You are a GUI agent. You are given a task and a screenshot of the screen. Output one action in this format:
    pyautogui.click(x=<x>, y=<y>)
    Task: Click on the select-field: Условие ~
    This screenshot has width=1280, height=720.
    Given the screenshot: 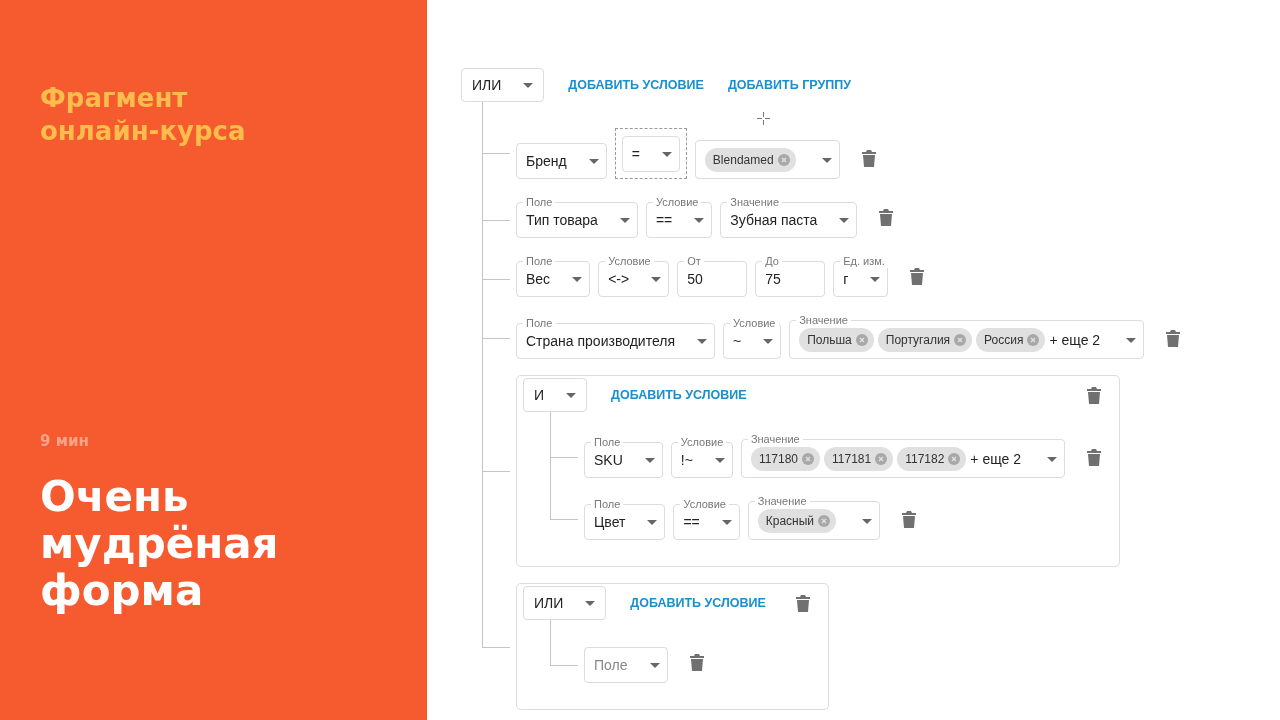 What is the action you would take?
    pyautogui.click(x=752, y=337)
    